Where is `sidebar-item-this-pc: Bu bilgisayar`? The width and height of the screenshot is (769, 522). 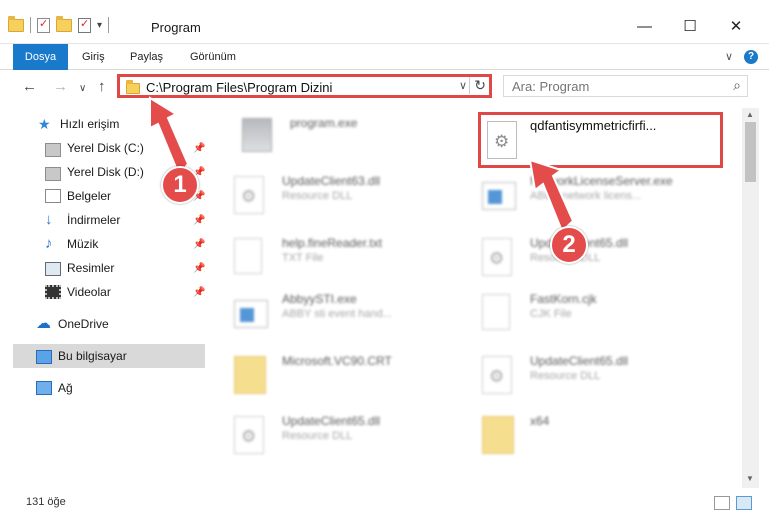 sidebar-item-this-pc: Bu bilgisayar is located at coordinates (109, 356).